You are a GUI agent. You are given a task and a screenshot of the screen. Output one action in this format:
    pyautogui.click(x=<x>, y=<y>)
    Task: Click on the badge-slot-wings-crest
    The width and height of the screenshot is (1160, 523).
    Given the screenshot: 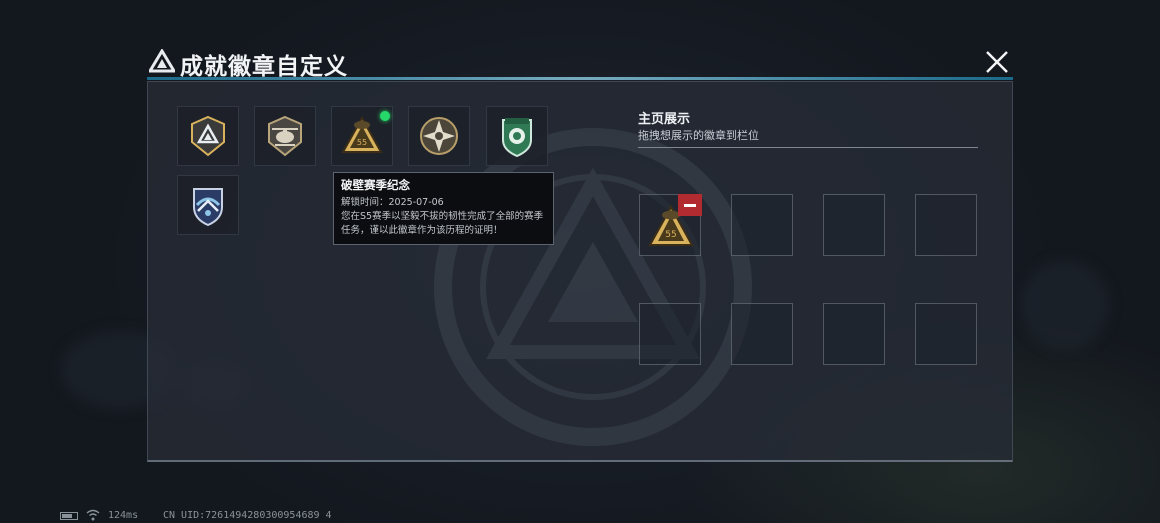 What is the action you would take?
    pyautogui.click(x=208, y=205)
    